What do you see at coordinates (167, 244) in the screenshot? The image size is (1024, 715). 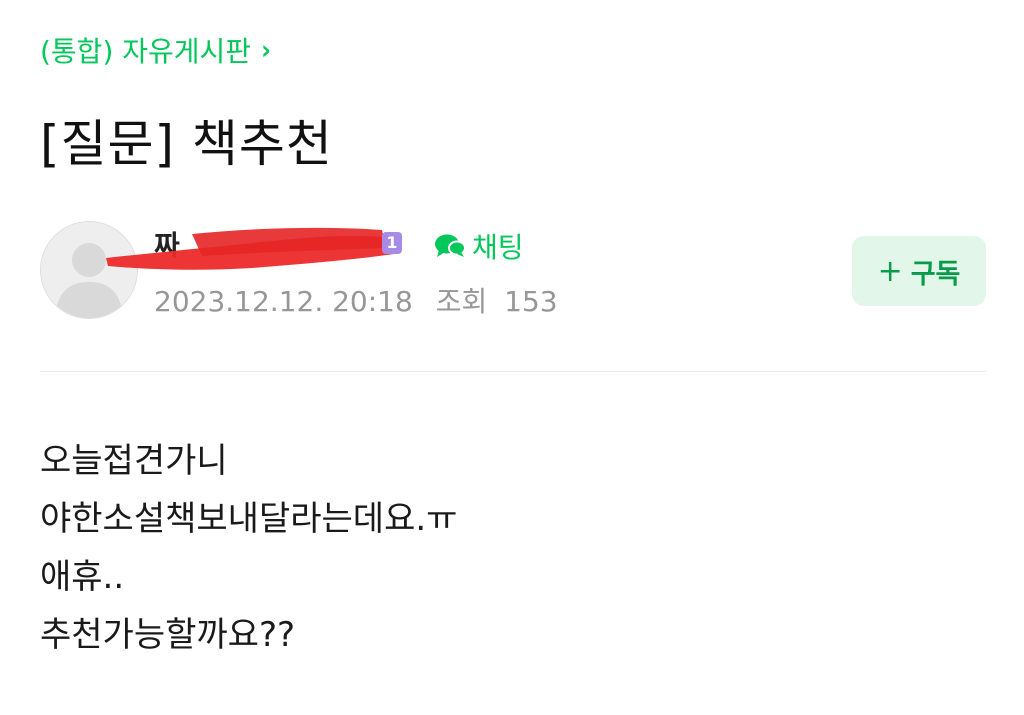 I see `author-name: 짜` at bounding box center [167, 244].